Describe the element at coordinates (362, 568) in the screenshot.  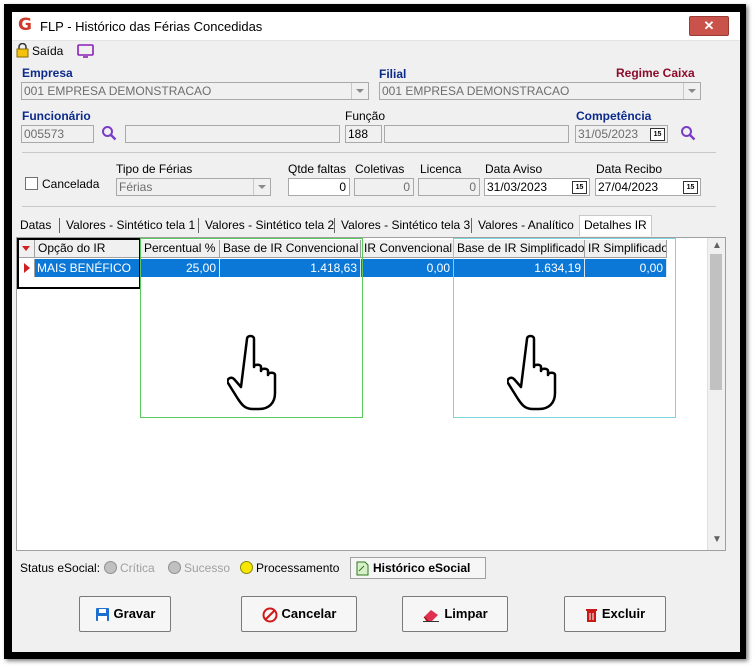
I see `document-icon` at that location.